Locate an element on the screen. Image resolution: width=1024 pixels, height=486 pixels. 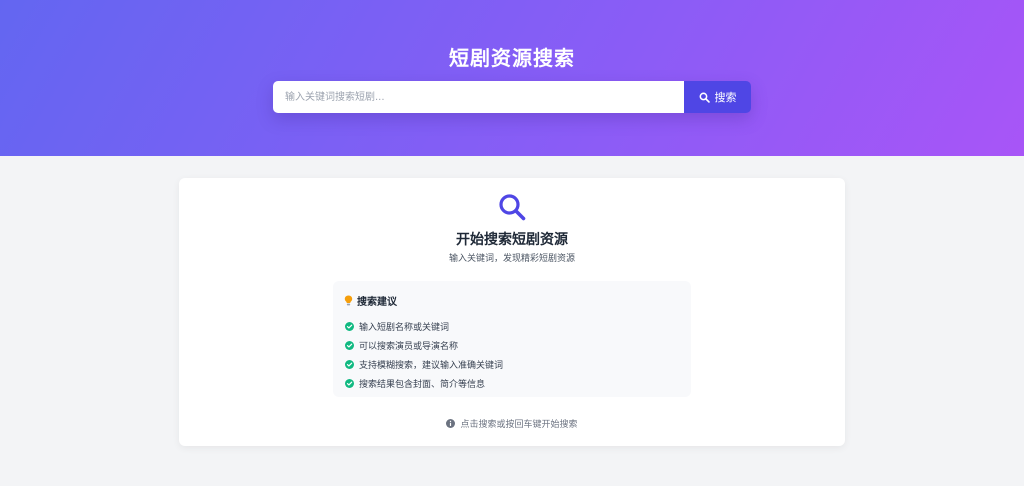
lightbulb-icon is located at coordinates (348, 300).